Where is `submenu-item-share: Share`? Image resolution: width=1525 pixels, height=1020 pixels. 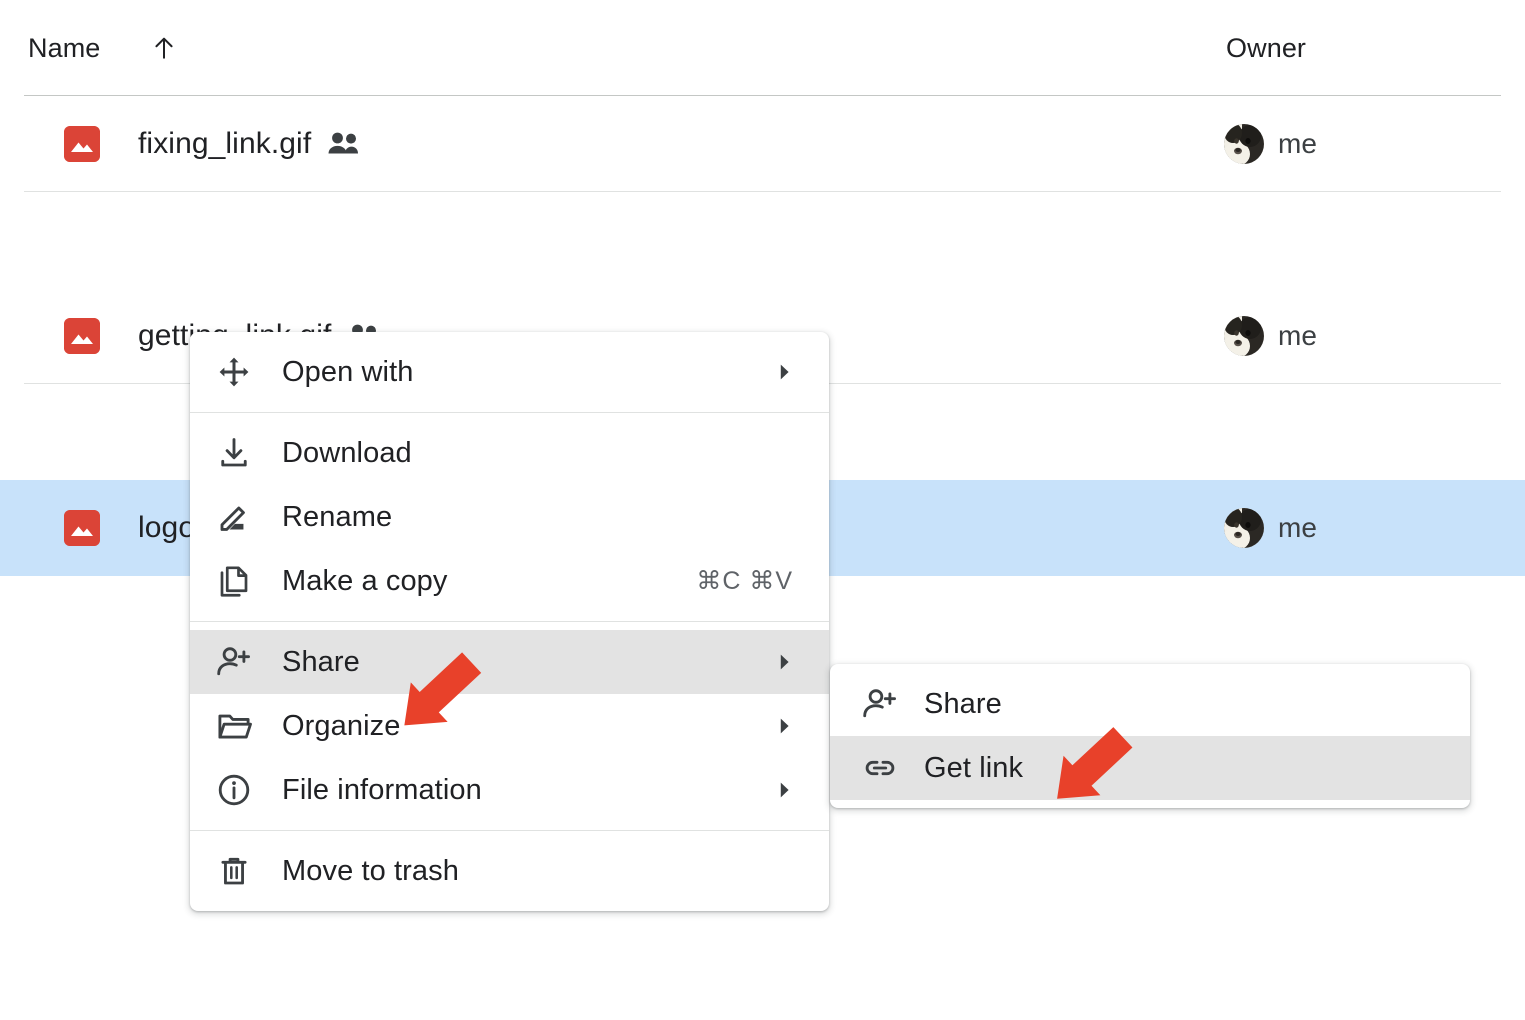
submenu-item-share: Share is located at coordinates (1150, 704).